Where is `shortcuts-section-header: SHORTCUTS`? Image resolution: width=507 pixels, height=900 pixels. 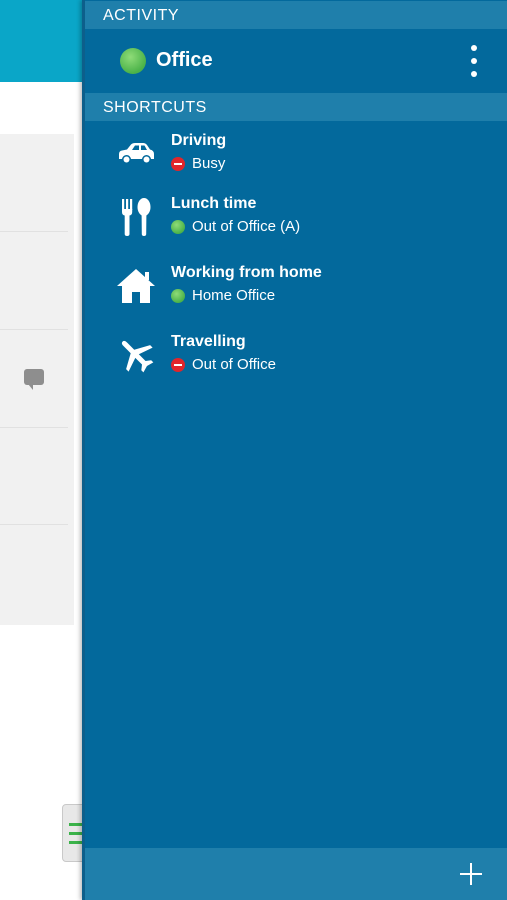
shortcuts-section-header: SHORTCUTS is located at coordinates (296, 107).